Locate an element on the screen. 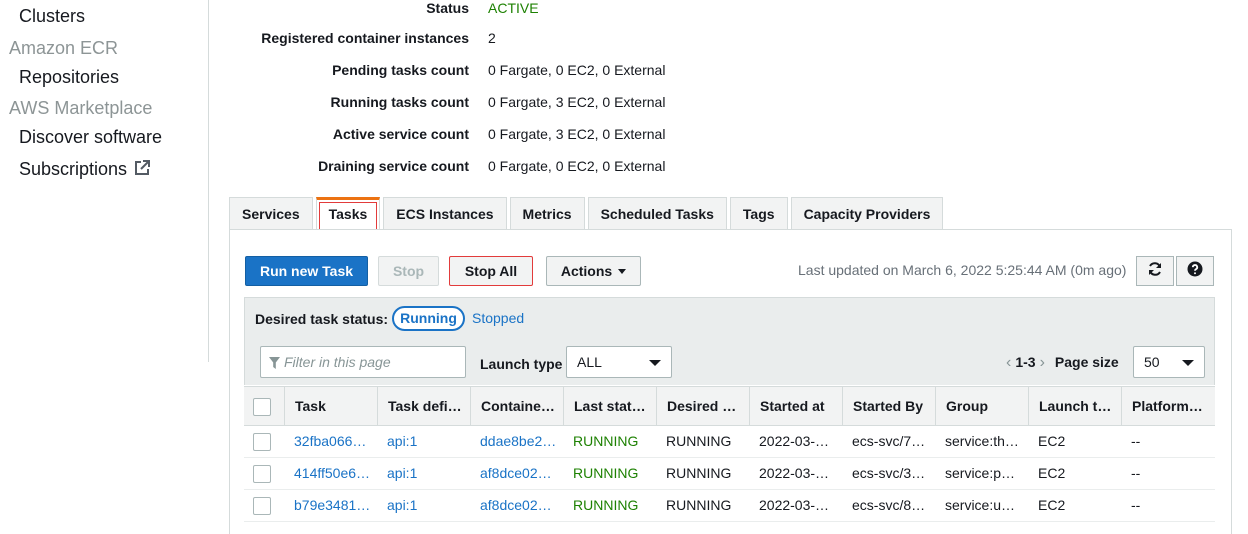  stop-button: Stop is located at coordinates (408, 271).